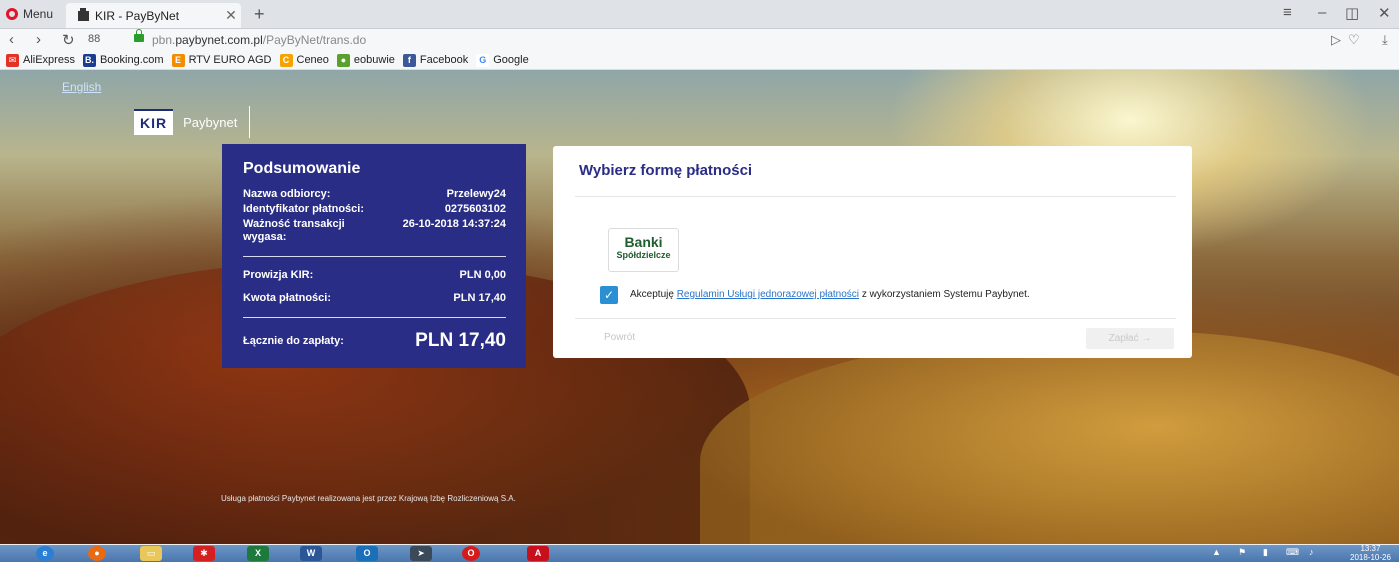 The width and height of the screenshot is (1399, 562). I want to click on bookmark-label: Google, so click(511, 60).